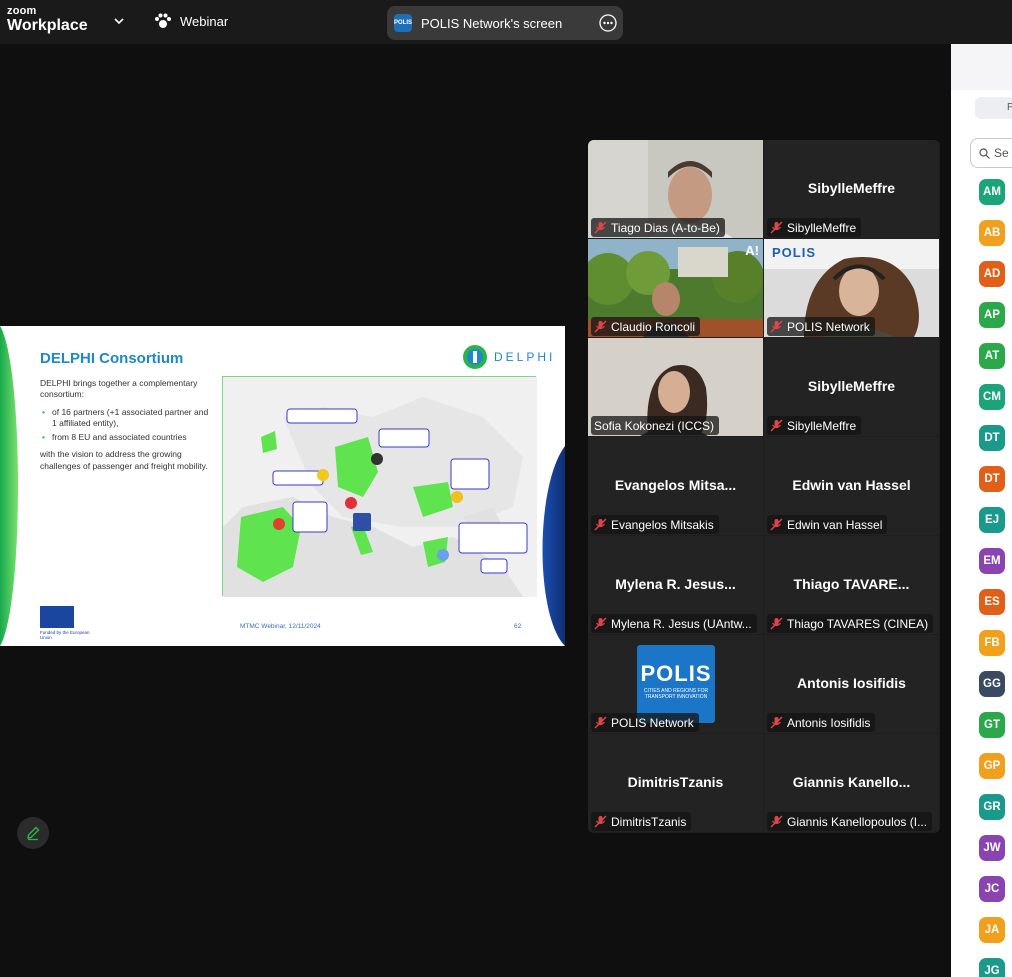 The height and width of the screenshot is (977, 1012). Describe the element at coordinates (992, 807) in the screenshot. I see `participant-avatar: GR` at that location.